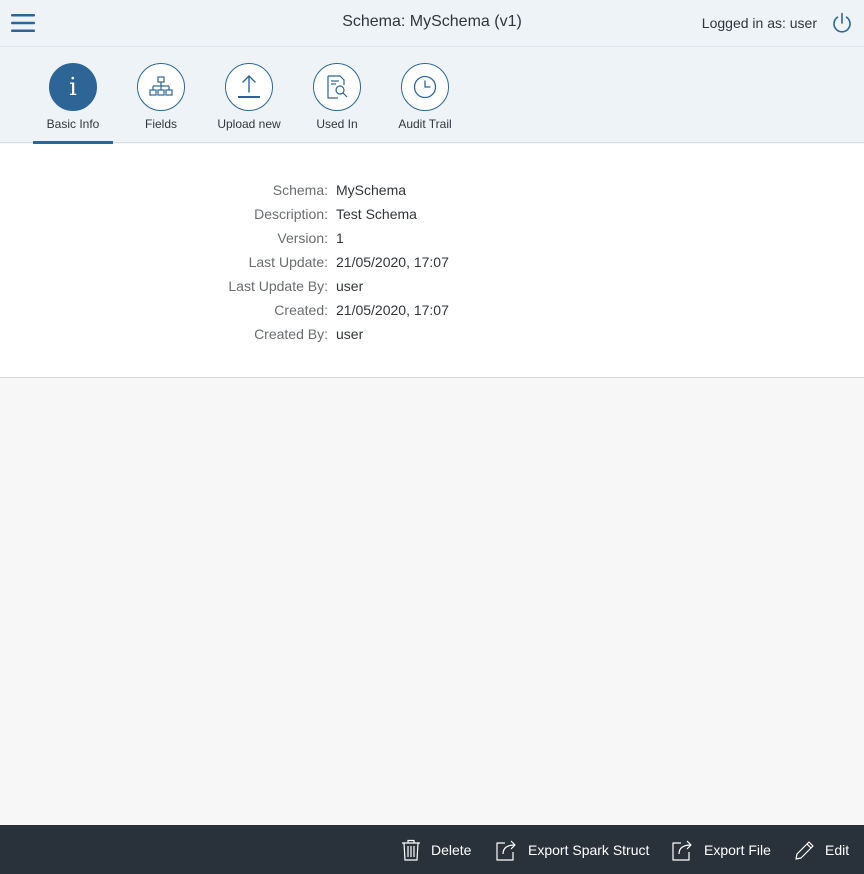 The height and width of the screenshot is (874, 864). I want to click on document-search-icon, so click(337, 87).